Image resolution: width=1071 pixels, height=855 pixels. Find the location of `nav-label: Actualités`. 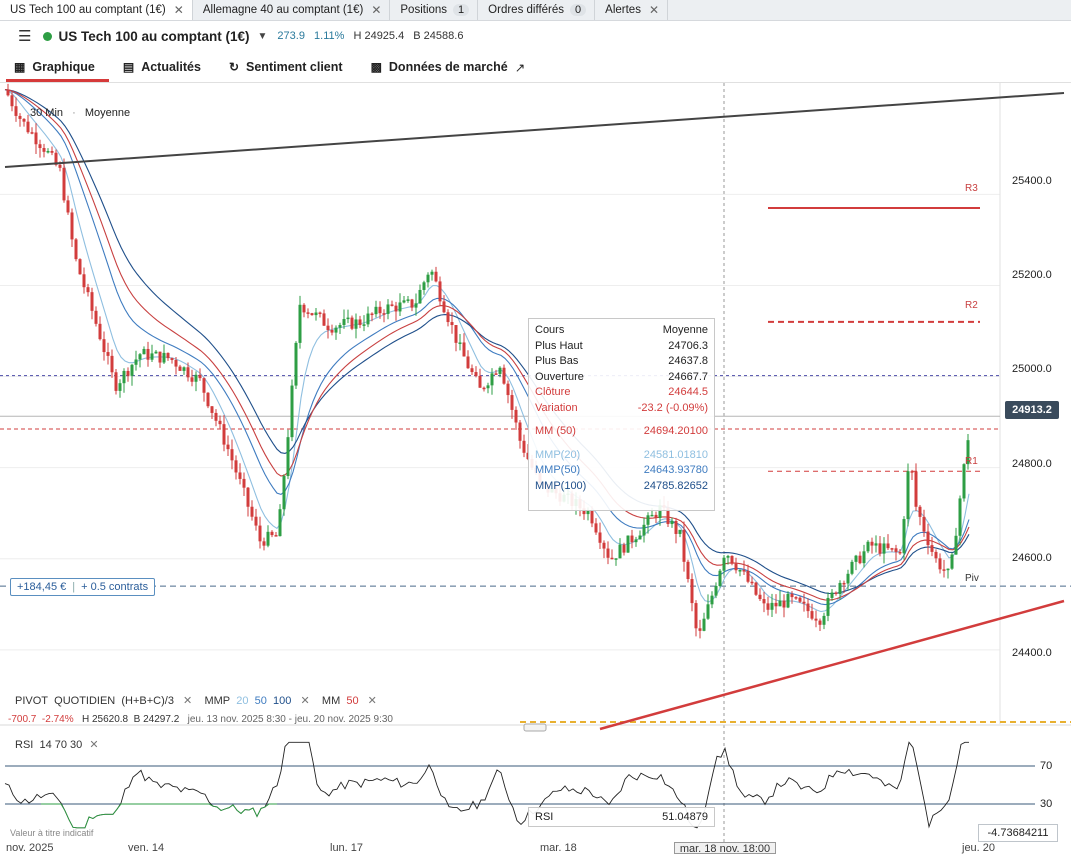

nav-label: Actualités is located at coordinates (171, 67).